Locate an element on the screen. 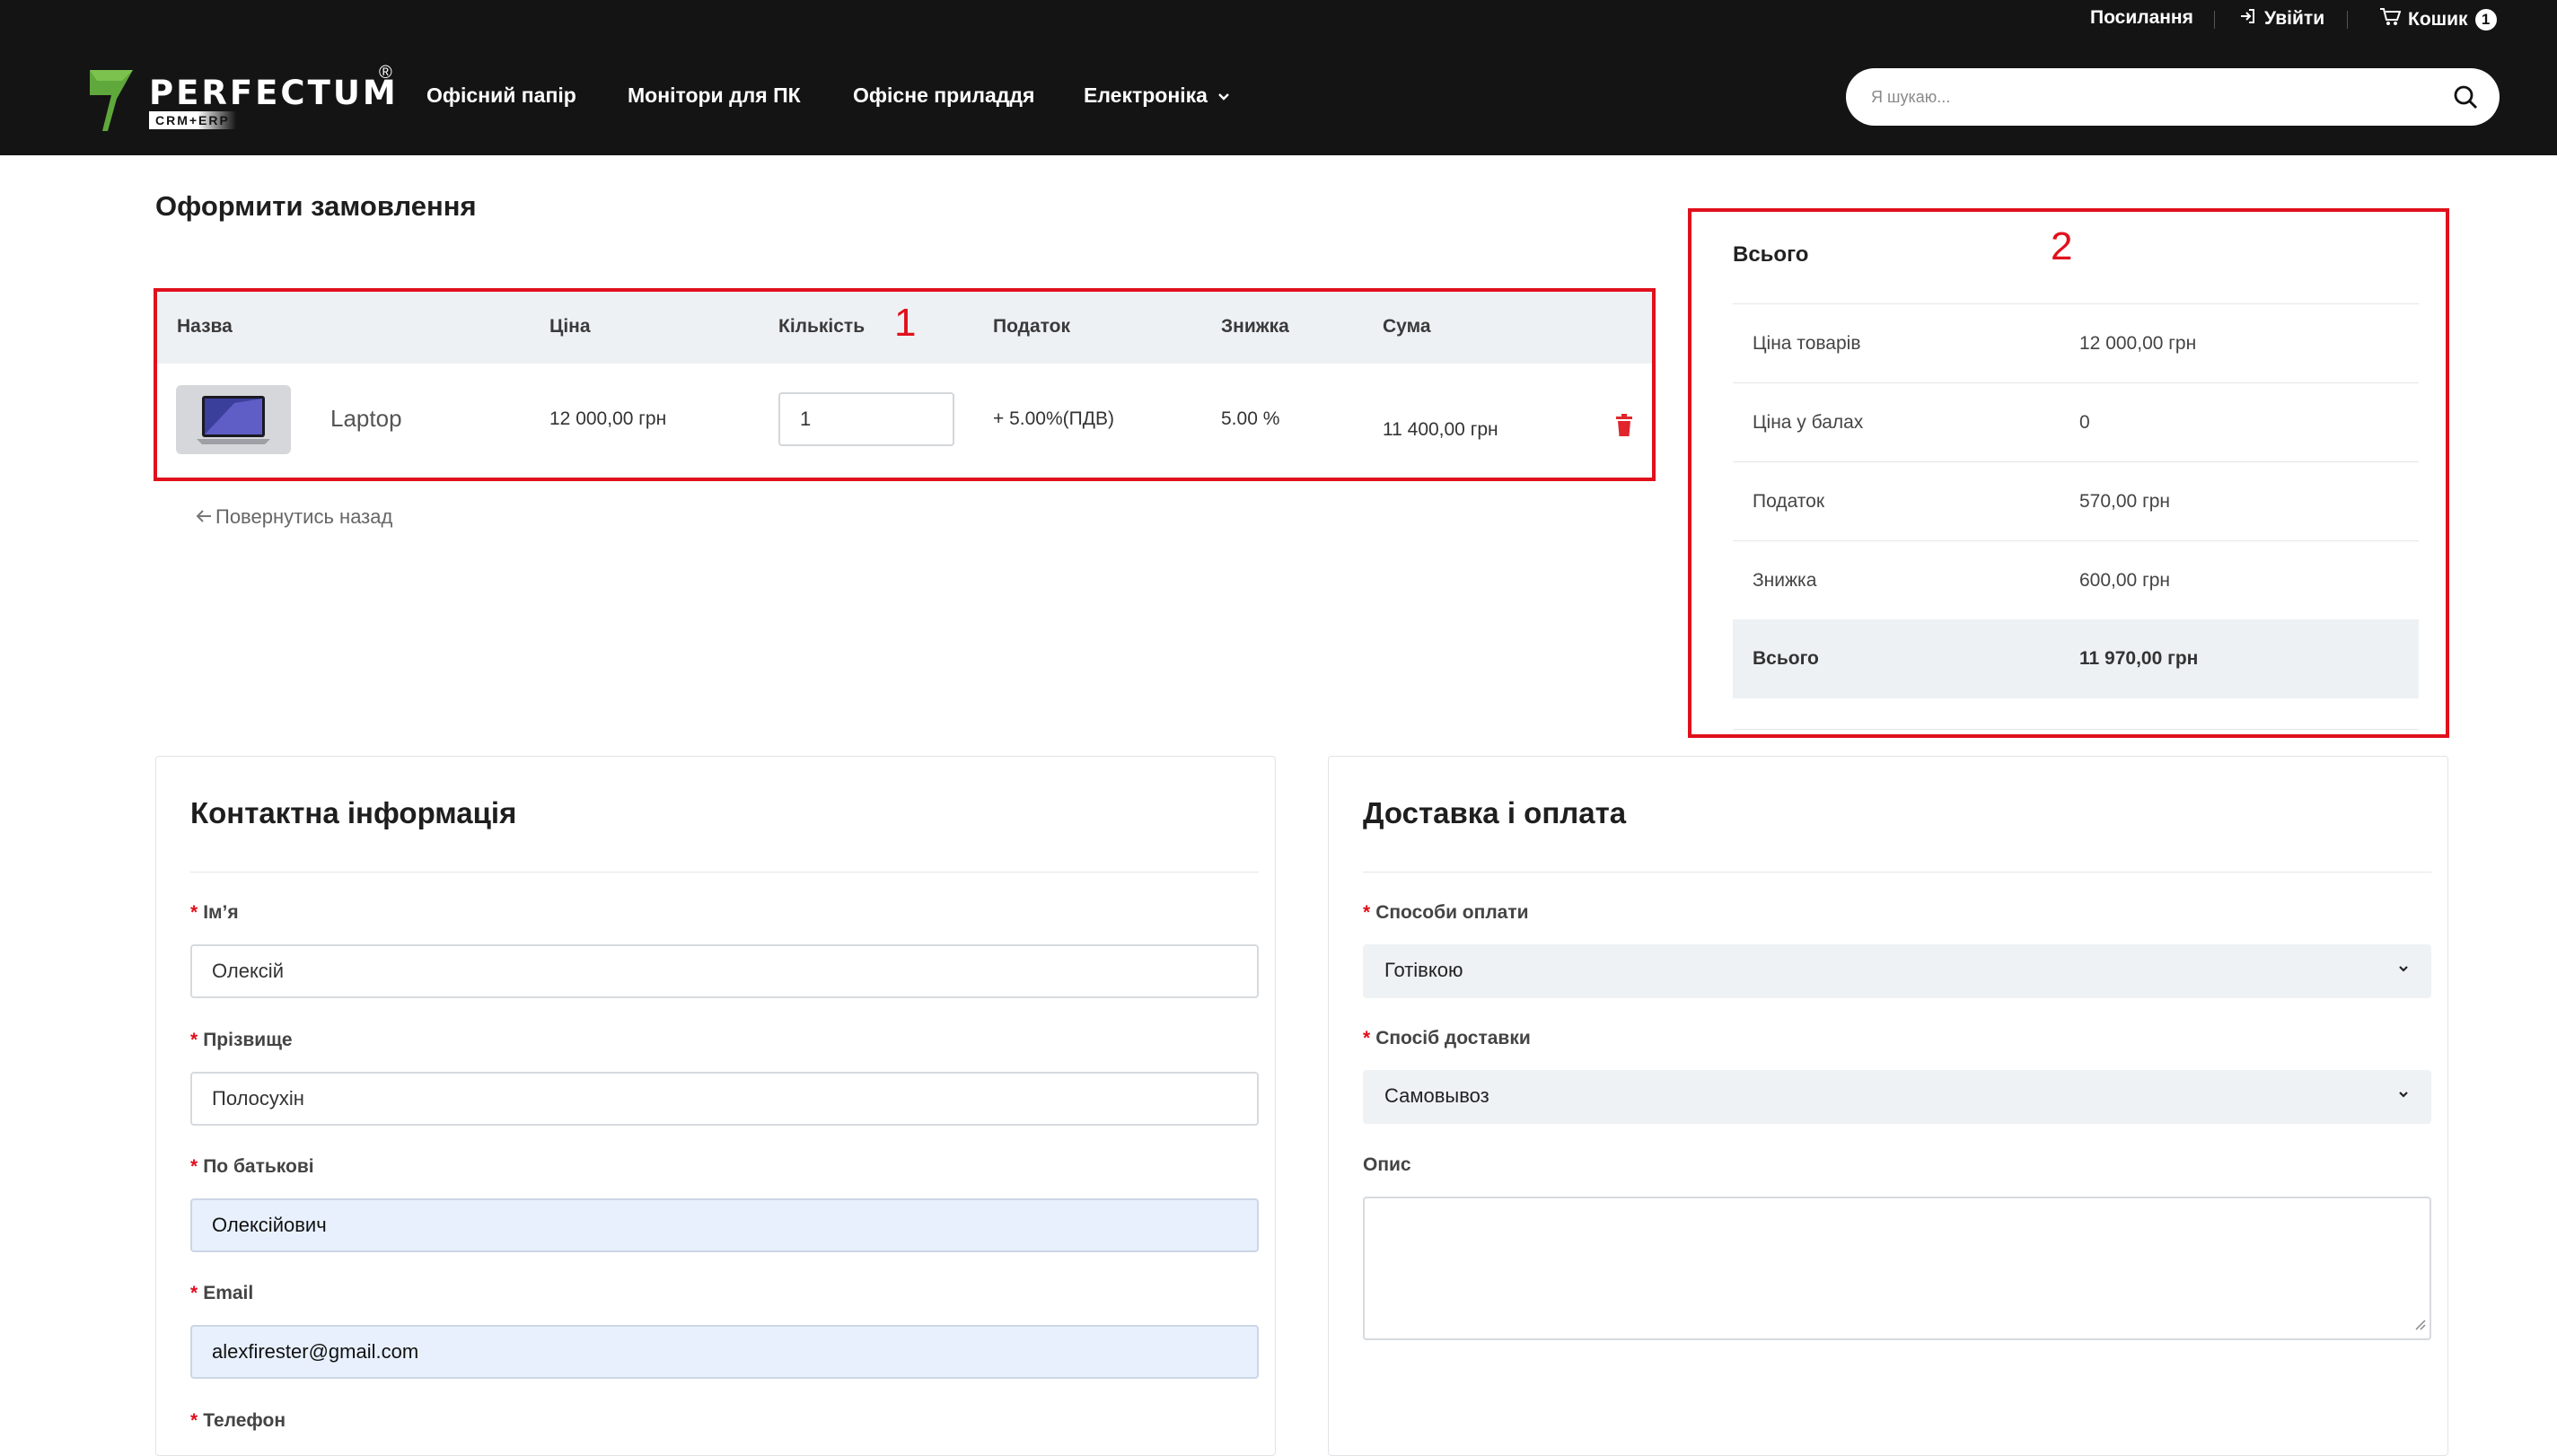 The width and height of the screenshot is (2557, 1456). arrow-left-icon is located at coordinates (204, 517).